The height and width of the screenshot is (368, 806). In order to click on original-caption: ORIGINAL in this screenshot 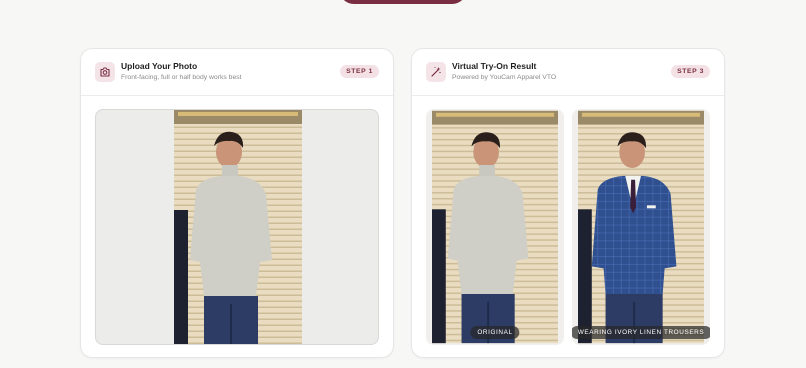, I will do `click(495, 332)`.